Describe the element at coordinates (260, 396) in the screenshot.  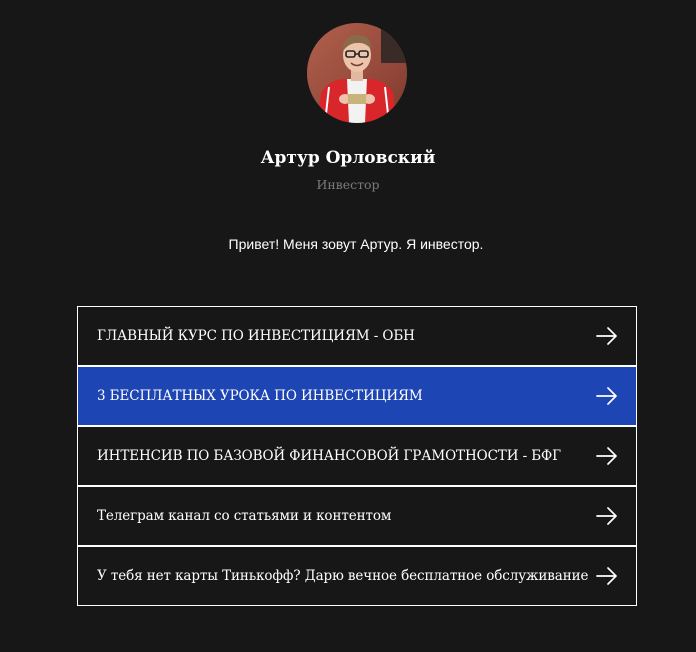
I see `link-label: 3 БЕСПЛАТНЫХ УРОКА ПО ИНВЕСТИЦИЯМ` at that location.